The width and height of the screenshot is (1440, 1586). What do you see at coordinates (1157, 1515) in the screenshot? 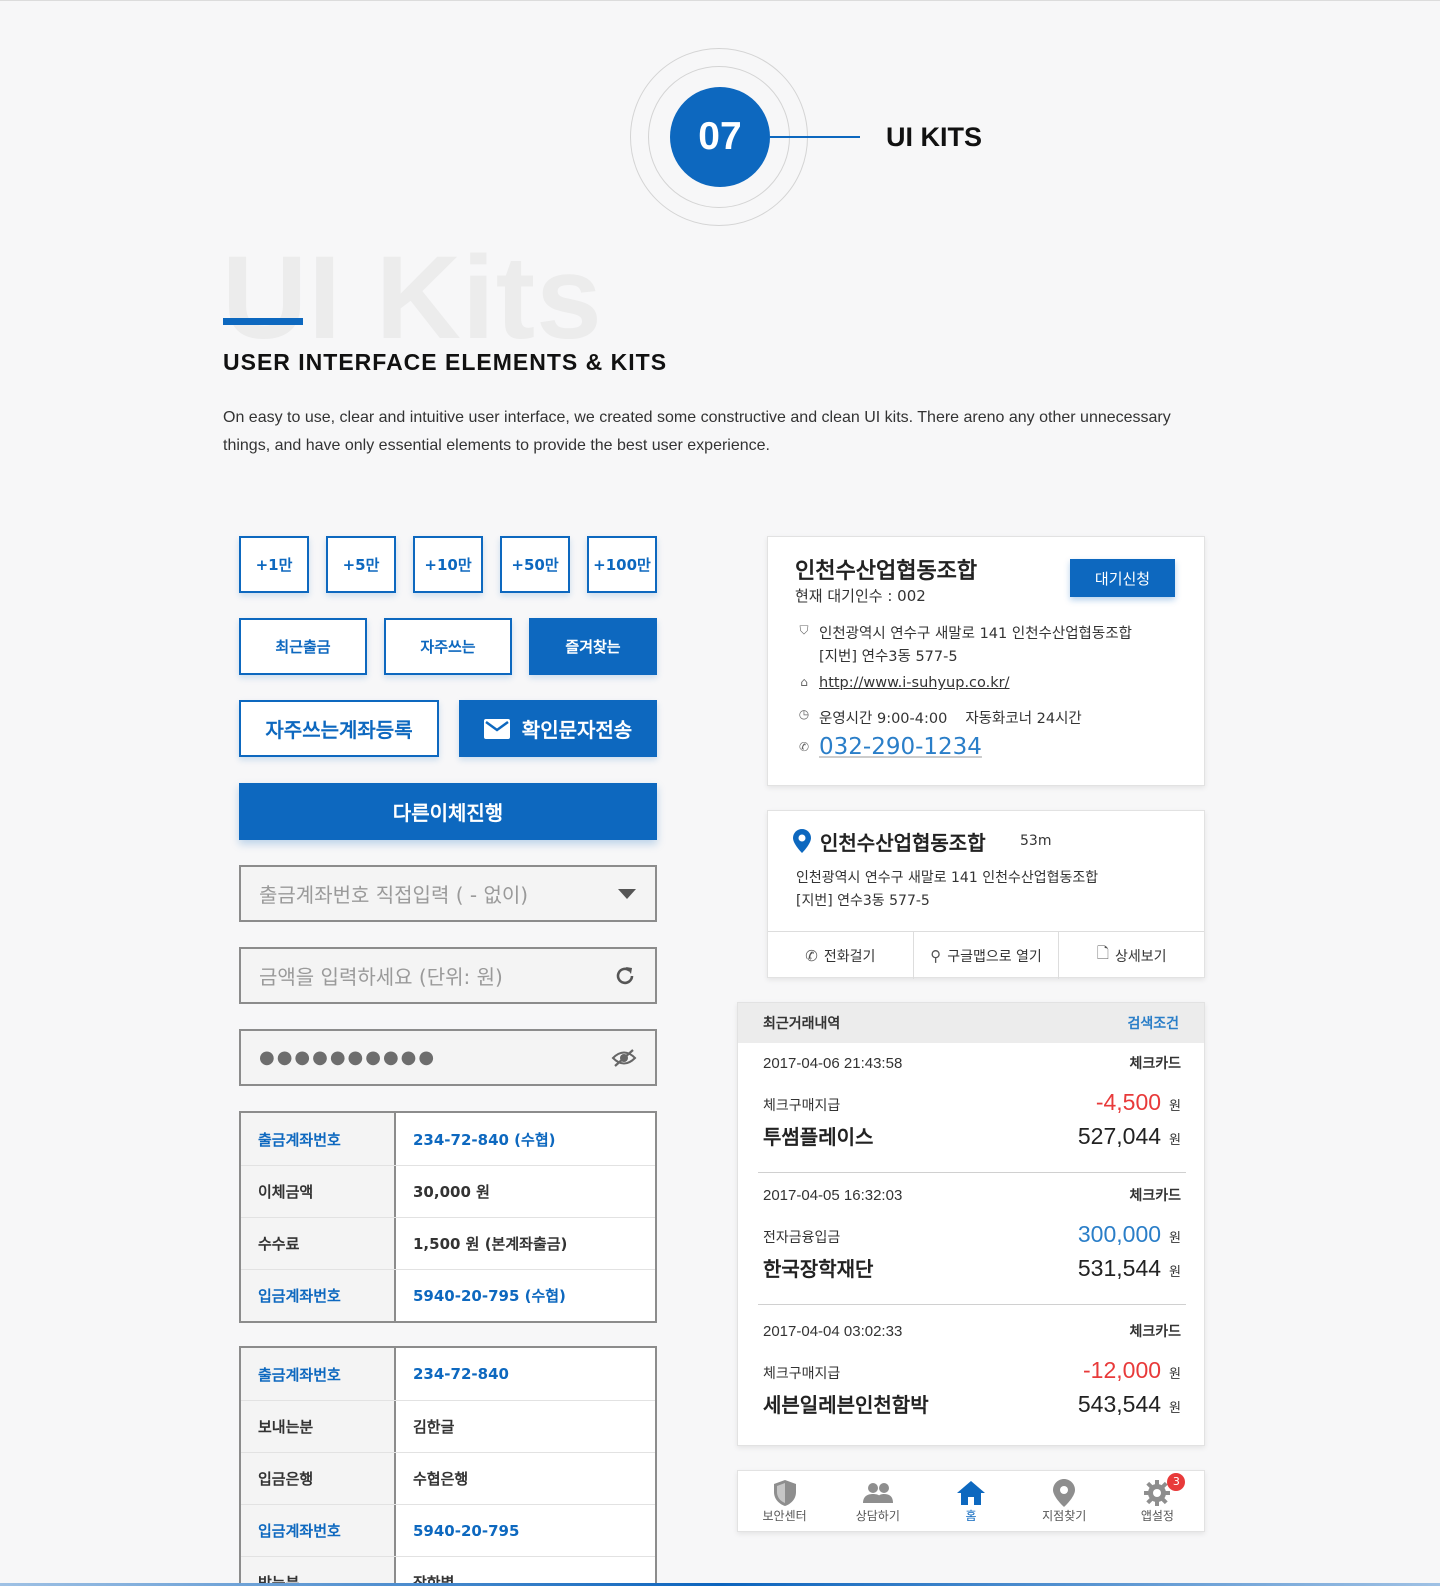
I see `tab-label: 앱설정` at bounding box center [1157, 1515].